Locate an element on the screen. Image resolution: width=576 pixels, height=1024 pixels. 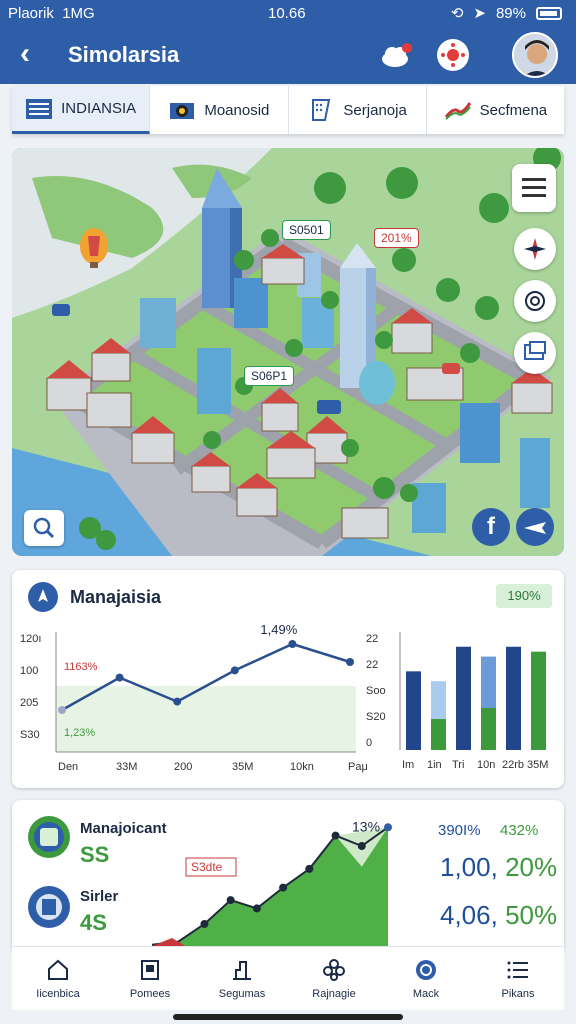
x-tick-label: Tri is located at coordinates (458, 765).